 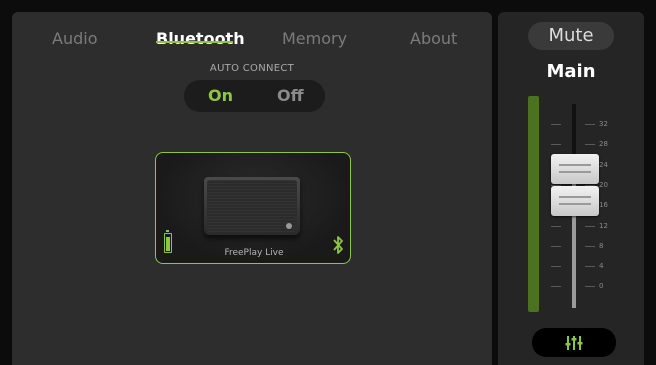 What do you see at coordinates (603, 164) in the screenshot?
I see `scale-tick-label: 24` at bounding box center [603, 164].